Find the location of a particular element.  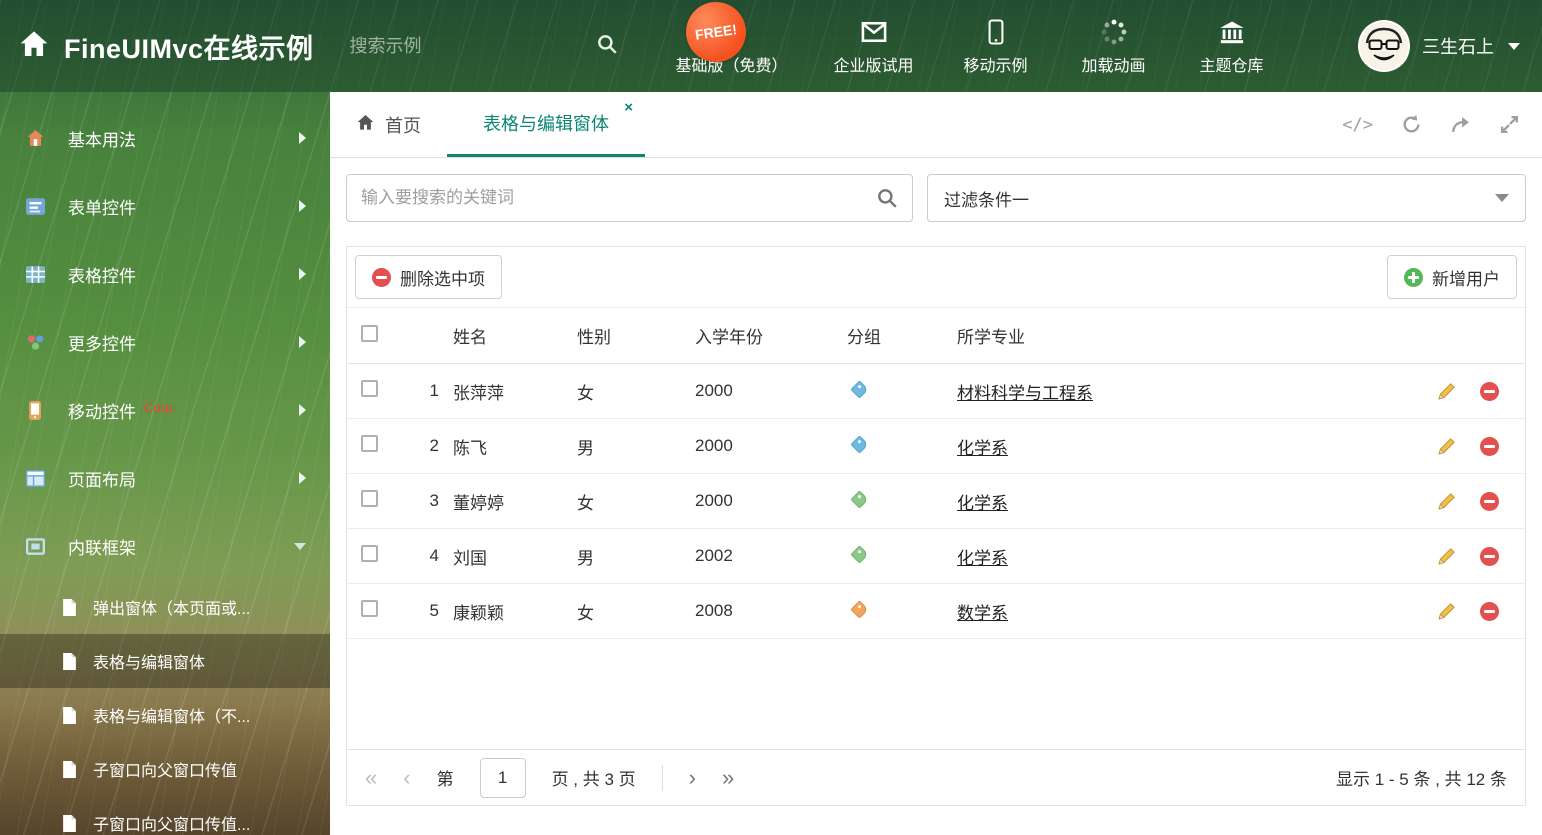

header-search is located at coordinates (483, 46).